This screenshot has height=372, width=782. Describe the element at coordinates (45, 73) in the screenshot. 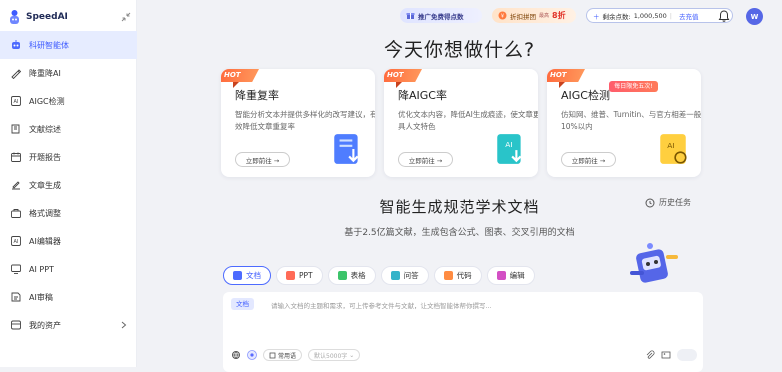

I see `sidebar-item-label: 降重降AI` at that location.